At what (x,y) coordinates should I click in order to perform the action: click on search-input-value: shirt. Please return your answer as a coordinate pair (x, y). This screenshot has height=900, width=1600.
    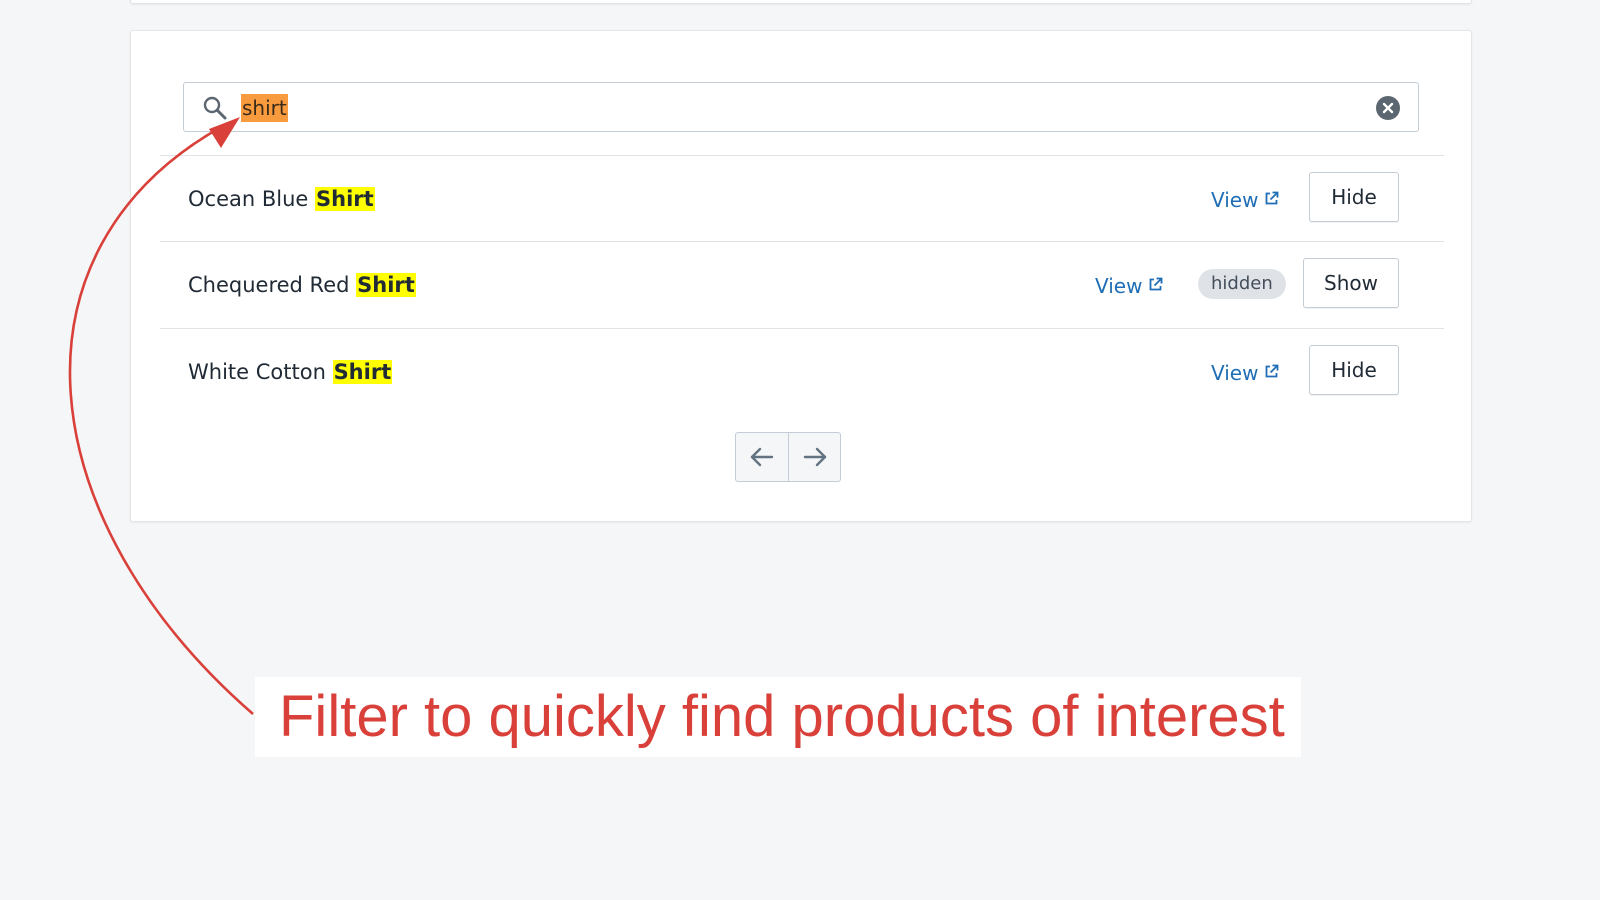
    Looking at the image, I should click on (264, 108).